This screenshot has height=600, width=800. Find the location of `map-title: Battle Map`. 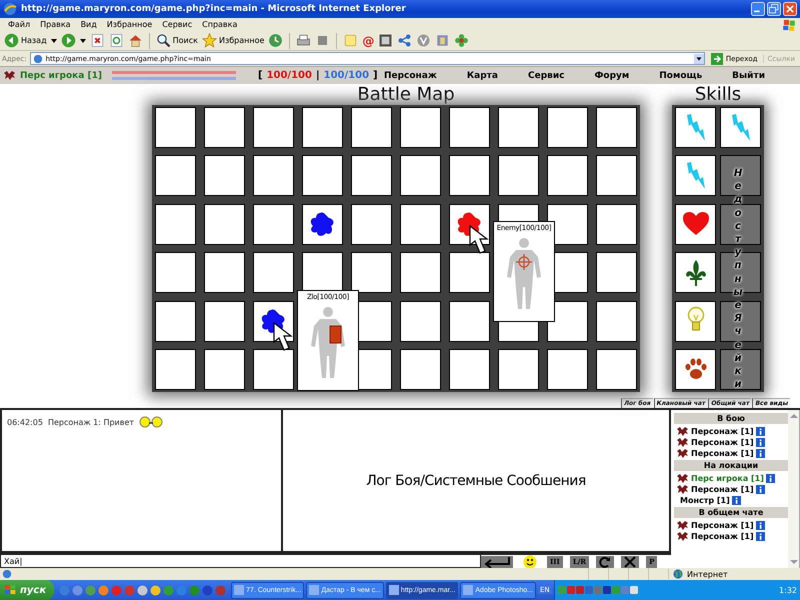

map-title: Battle Map is located at coordinates (406, 94).